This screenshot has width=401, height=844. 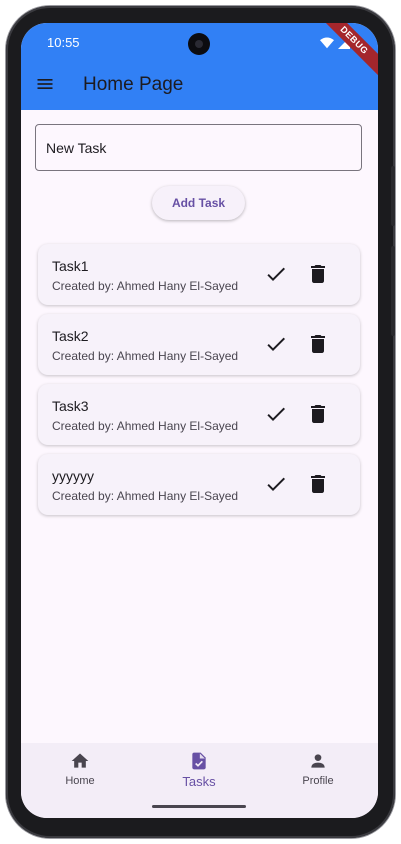 What do you see at coordinates (199, 806) in the screenshot?
I see `gesture-home-indicator` at bounding box center [199, 806].